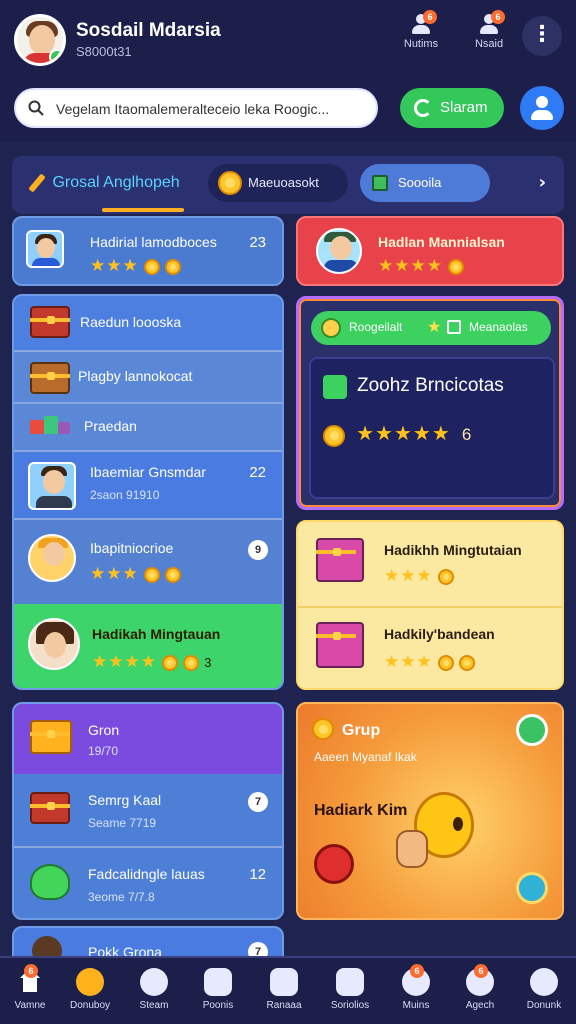 This screenshot has height=1024, width=576. What do you see at coordinates (125, 495) in the screenshot?
I see `list-item-sub: 2saon 91910` at bounding box center [125, 495].